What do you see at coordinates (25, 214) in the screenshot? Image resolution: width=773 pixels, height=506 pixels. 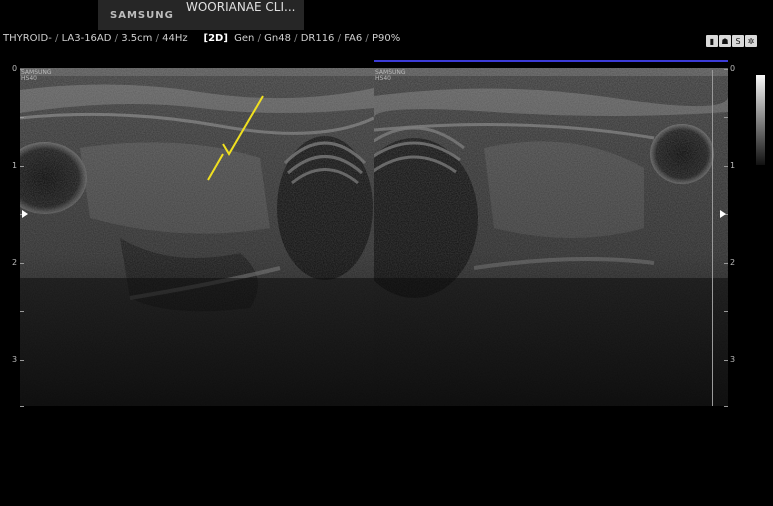 I see `focus-marker-left` at bounding box center [25, 214].